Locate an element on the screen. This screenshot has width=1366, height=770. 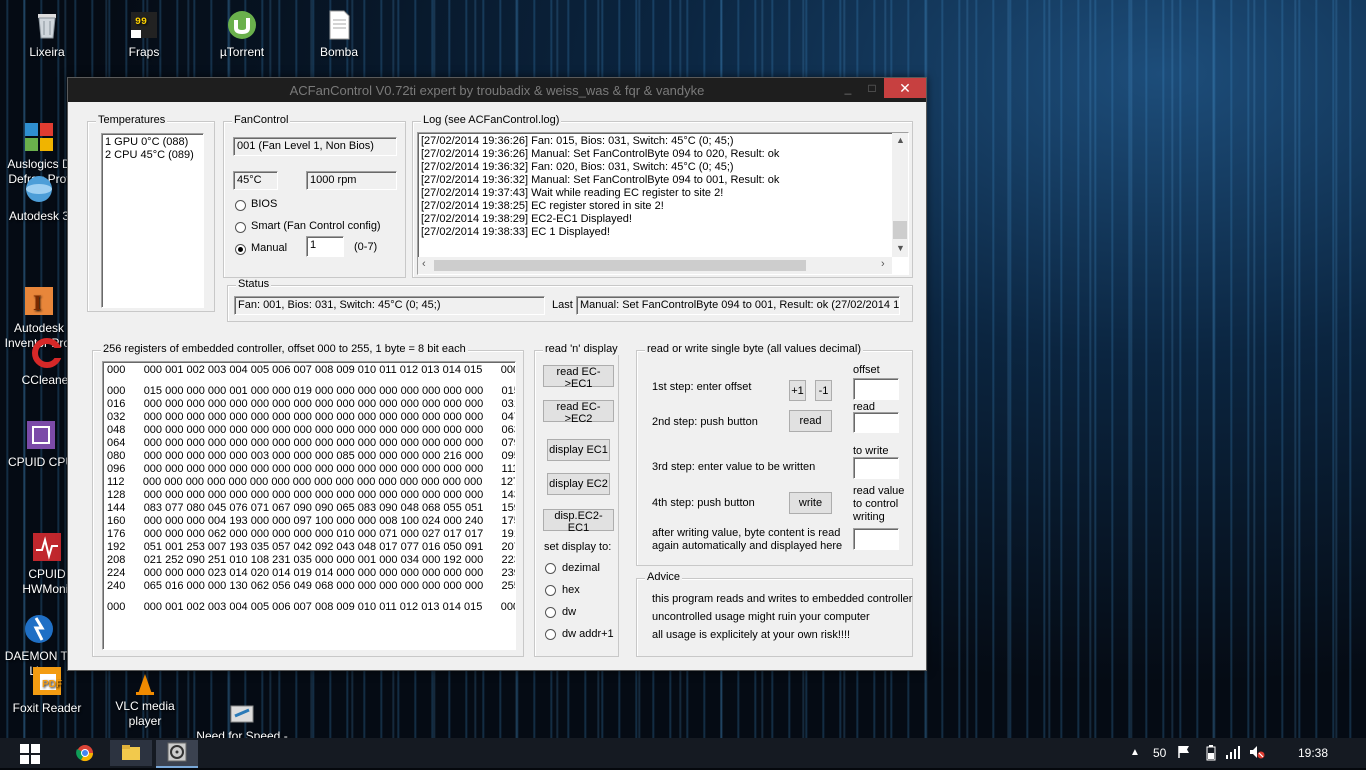
taskbar-explorer is located at coordinates (131, 753).